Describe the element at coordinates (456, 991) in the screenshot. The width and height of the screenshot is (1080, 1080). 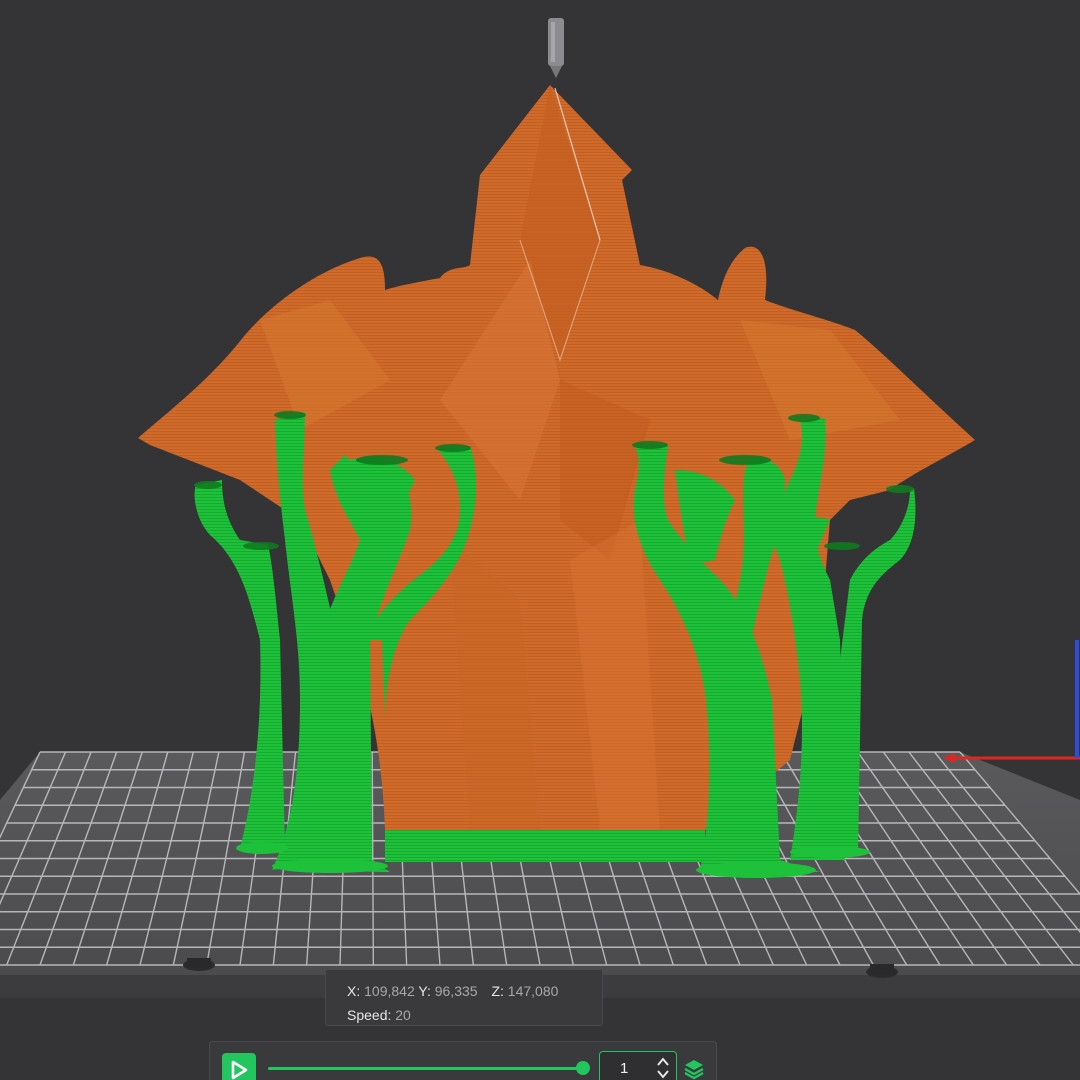
I see `y-value: 96,335` at that location.